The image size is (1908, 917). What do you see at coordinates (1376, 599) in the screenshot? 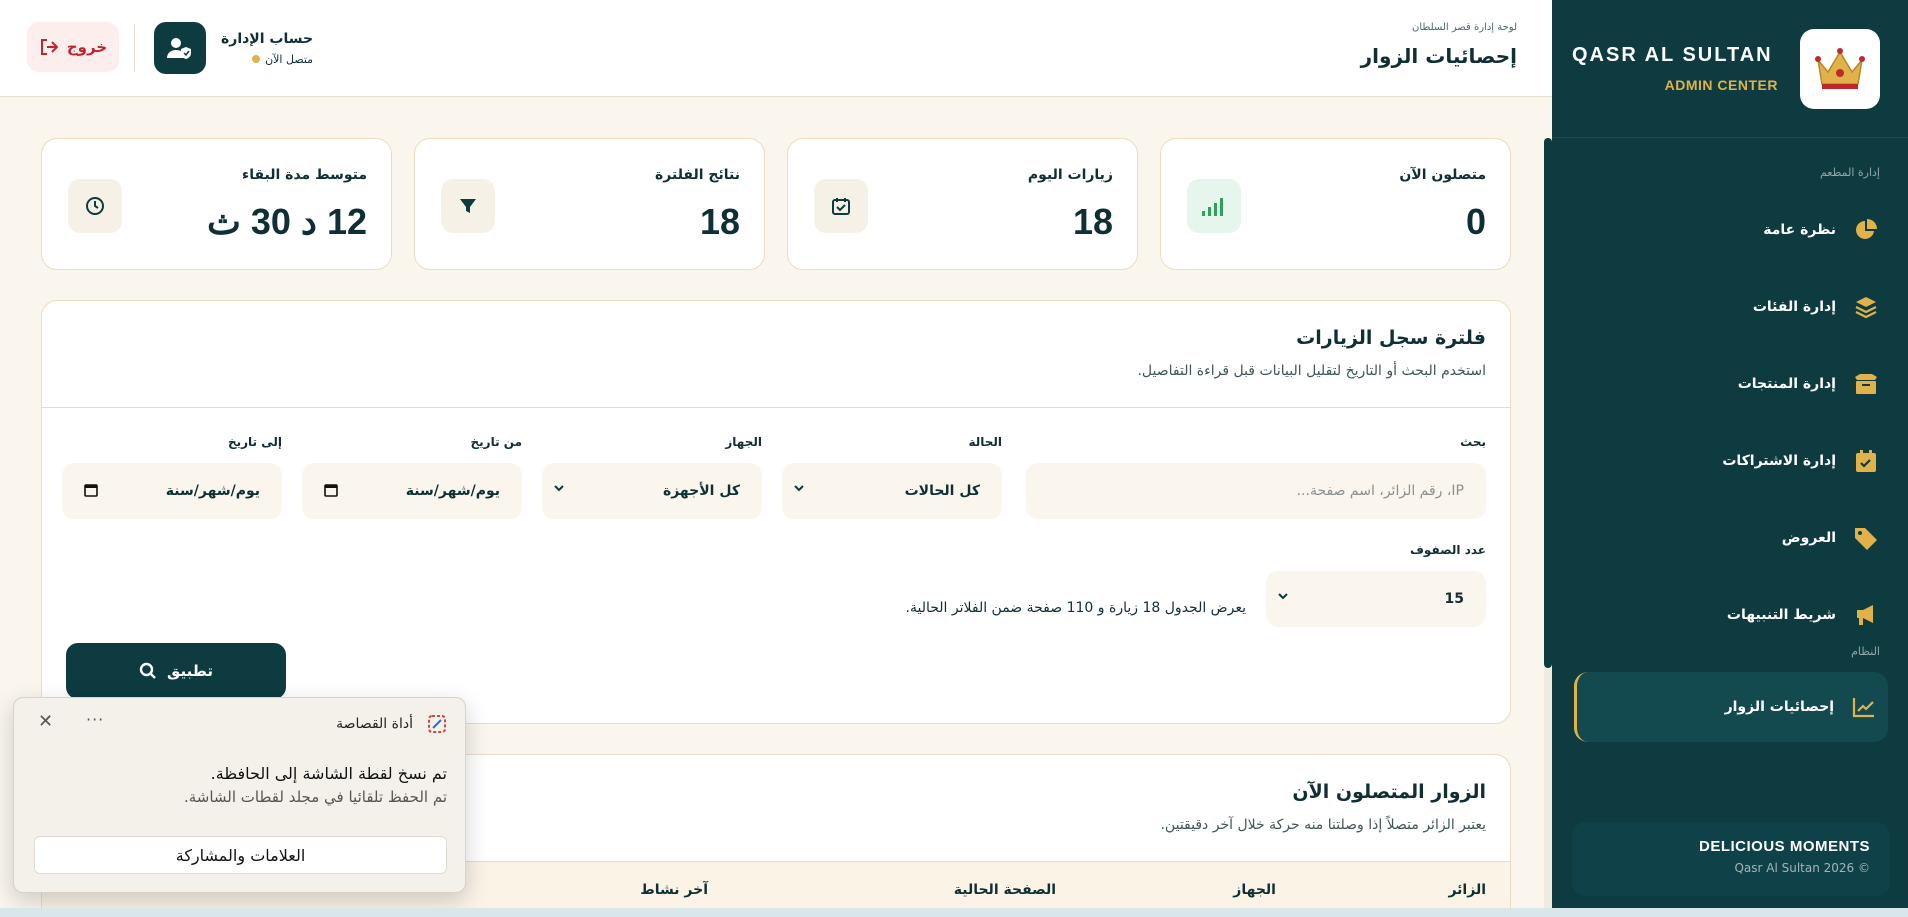
I see `rows-select: 15` at bounding box center [1376, 599].